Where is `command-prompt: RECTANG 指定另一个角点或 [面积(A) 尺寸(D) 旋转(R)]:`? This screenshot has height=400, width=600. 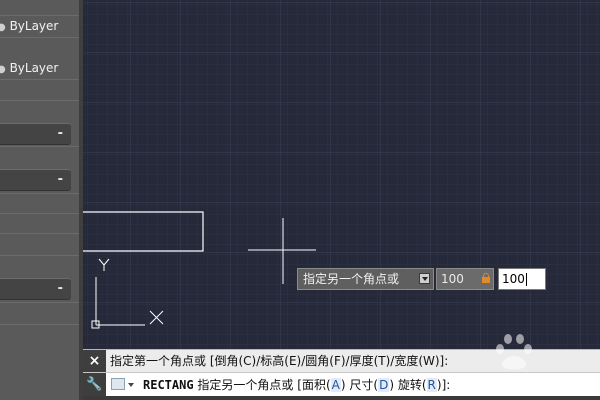 command-prompt: RECTANG 指定另一个角点或 [面积(A) 尺寸(D) 旋转(R)]: is located at coordinates (296, 385).